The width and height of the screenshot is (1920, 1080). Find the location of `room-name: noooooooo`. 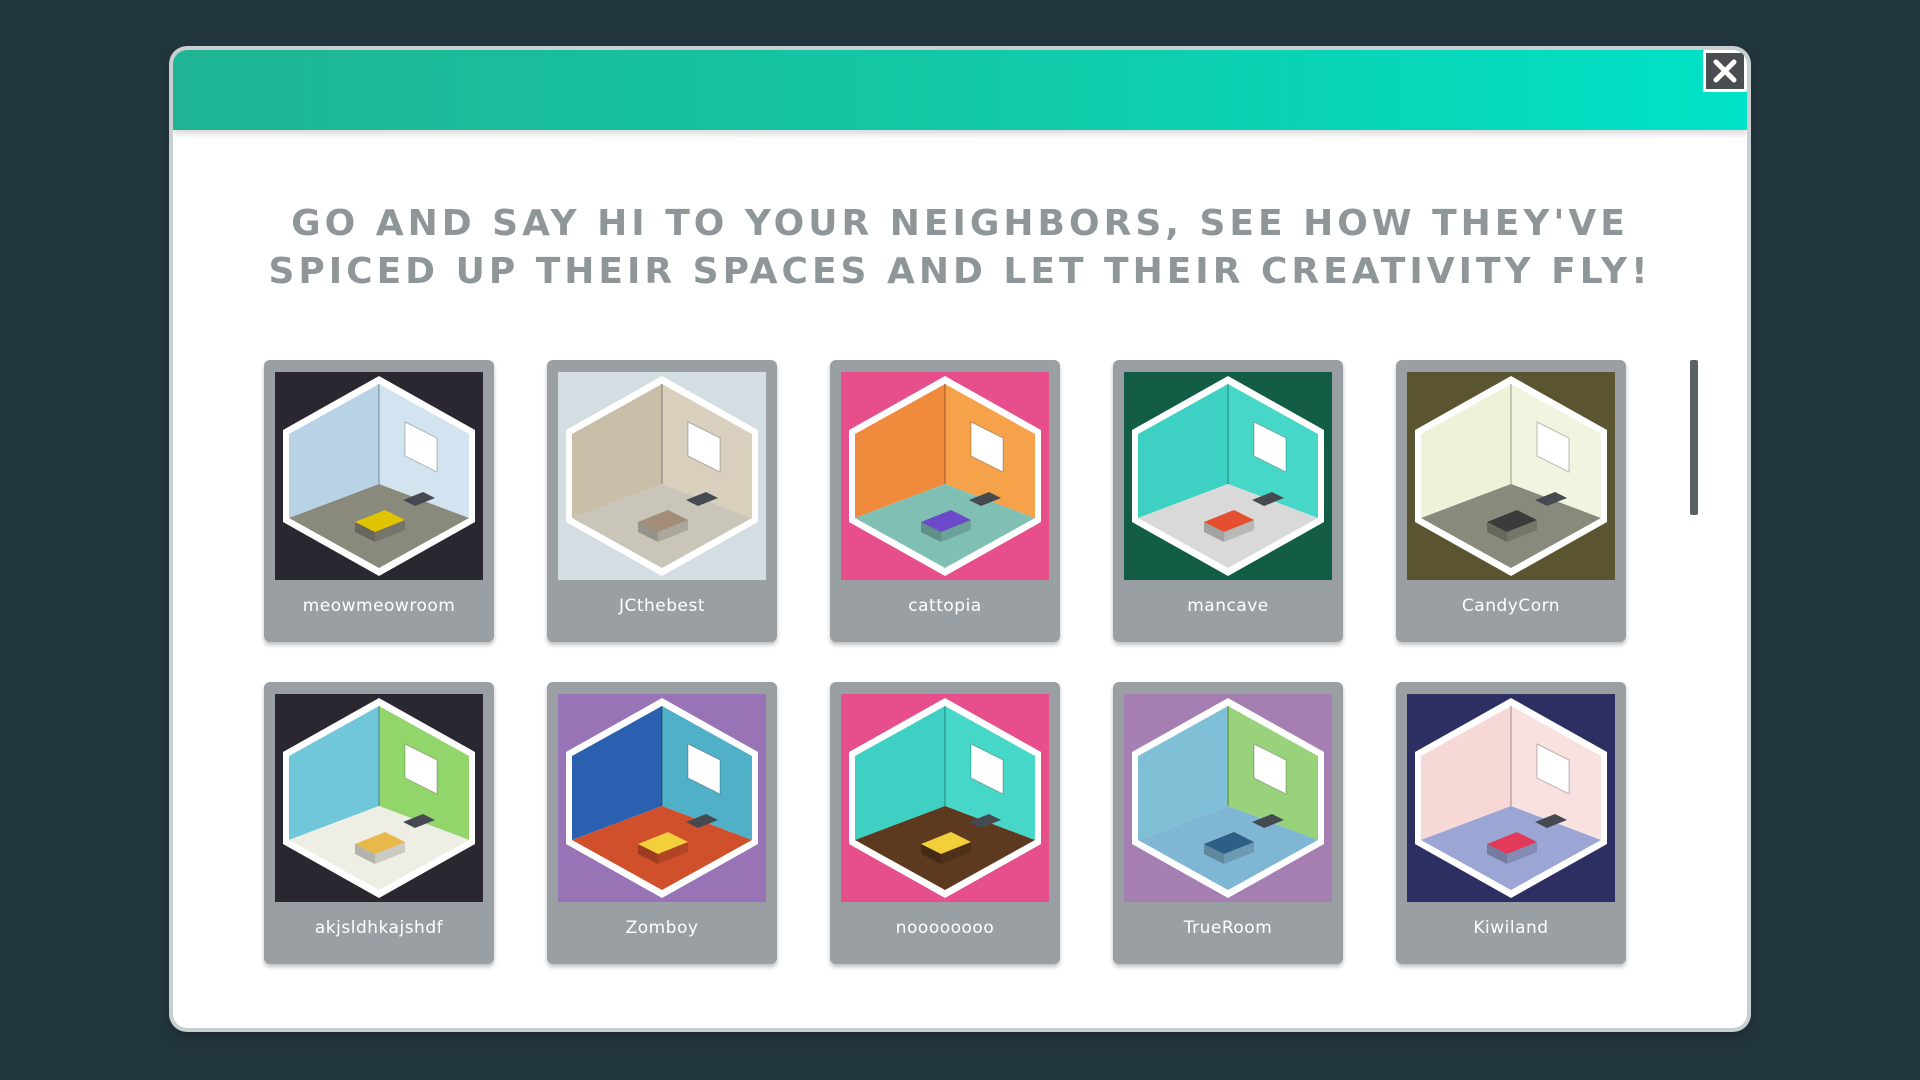

room-name: noooooooo is located at coordinates (945, 928).